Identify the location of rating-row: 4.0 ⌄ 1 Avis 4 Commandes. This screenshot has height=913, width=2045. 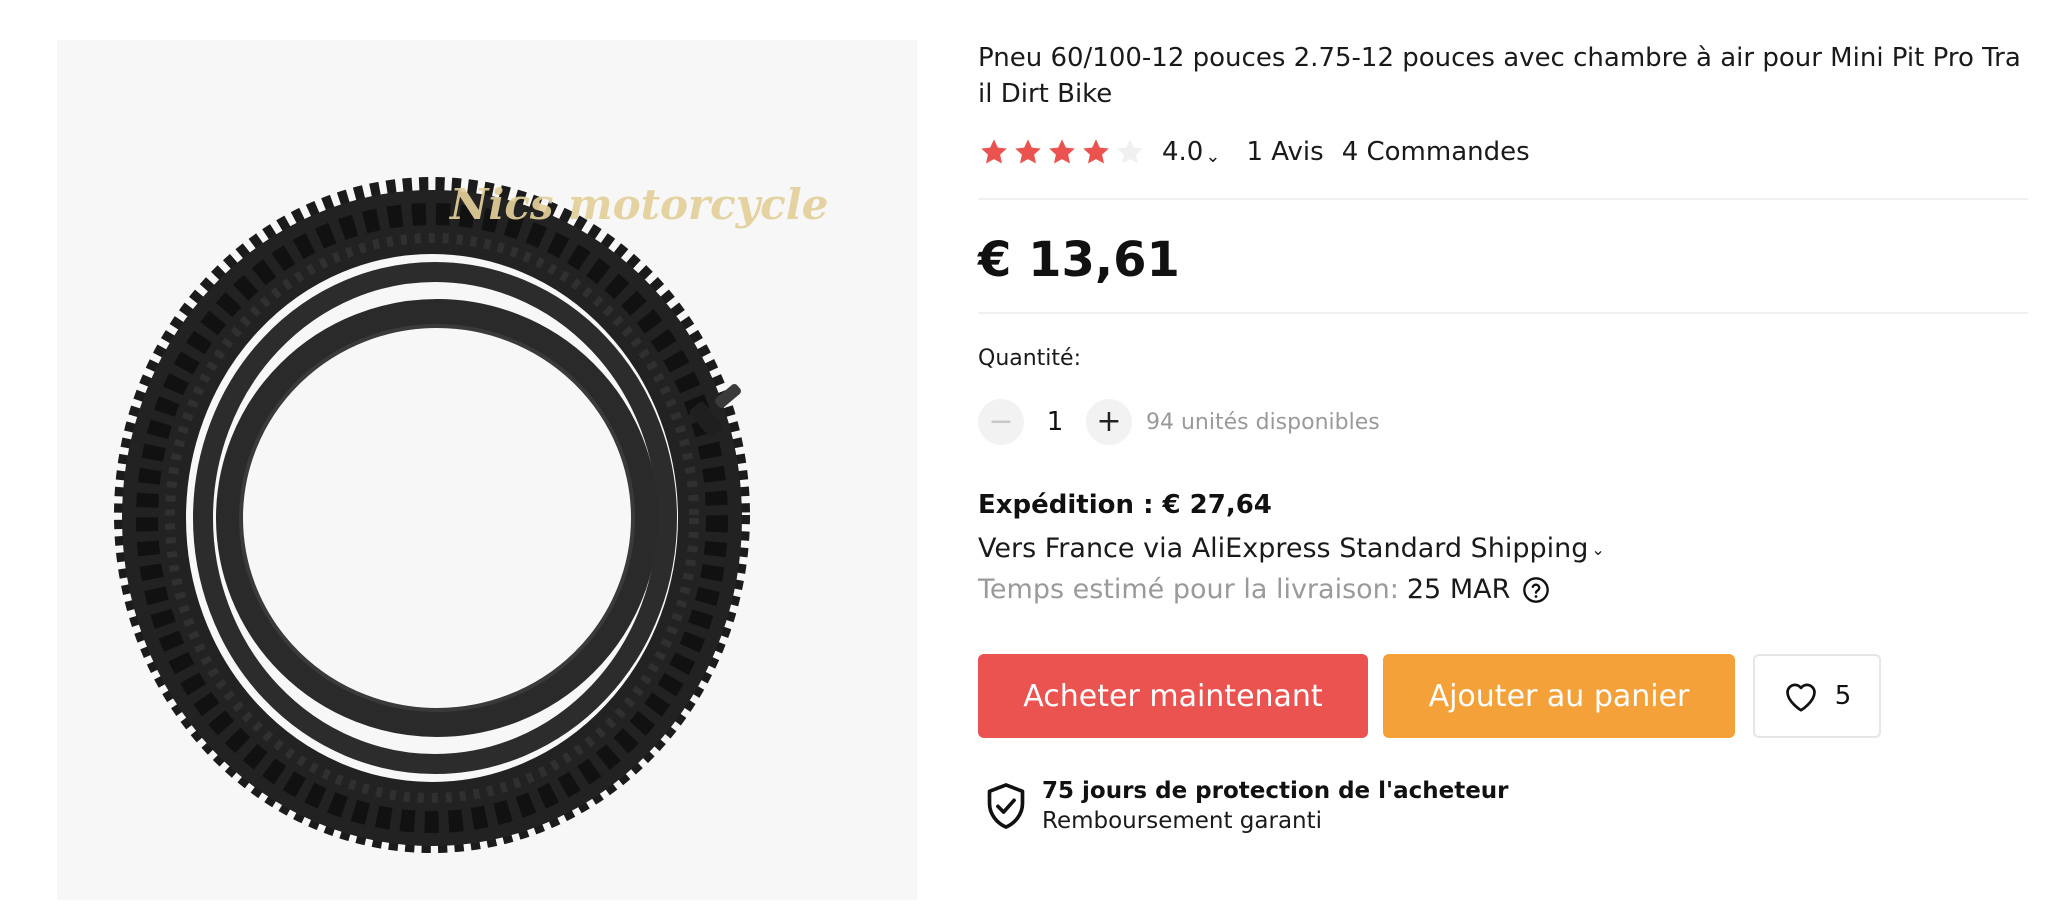
(1254, 152).